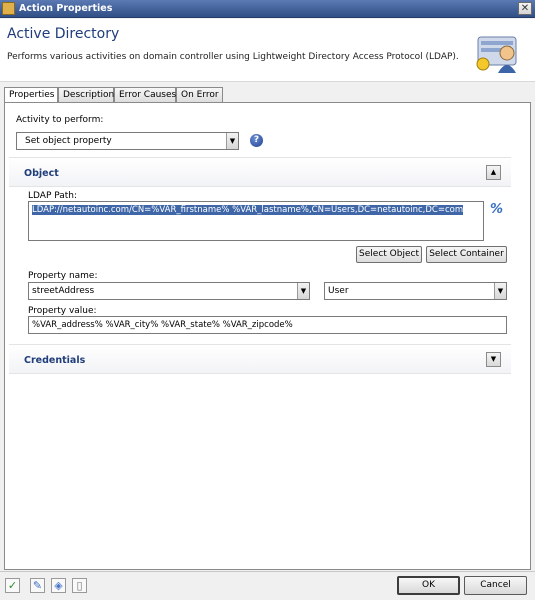  I want to click on collapse-up-icon: ▲, so click(493, 172).